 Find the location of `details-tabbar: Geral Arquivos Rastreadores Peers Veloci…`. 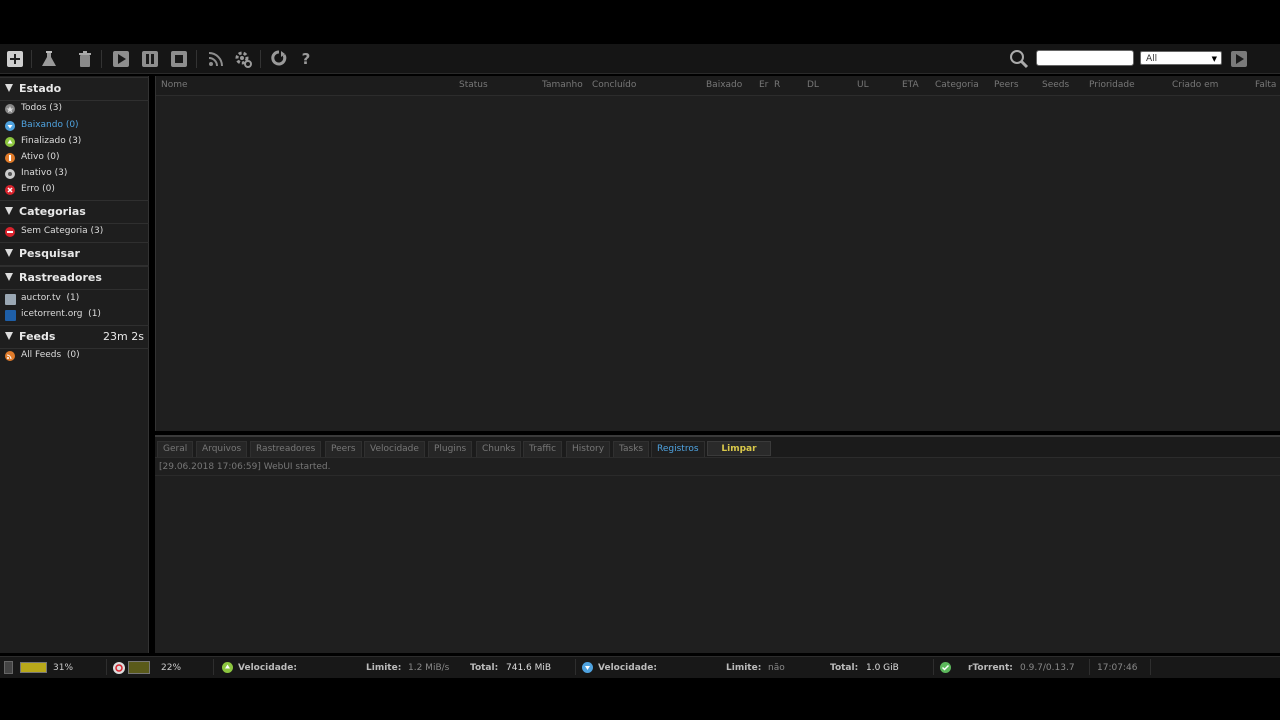

details-tabbar: Geral Arquivos Rastreadores Peers Veloci… is located at coordinates (717, 447).